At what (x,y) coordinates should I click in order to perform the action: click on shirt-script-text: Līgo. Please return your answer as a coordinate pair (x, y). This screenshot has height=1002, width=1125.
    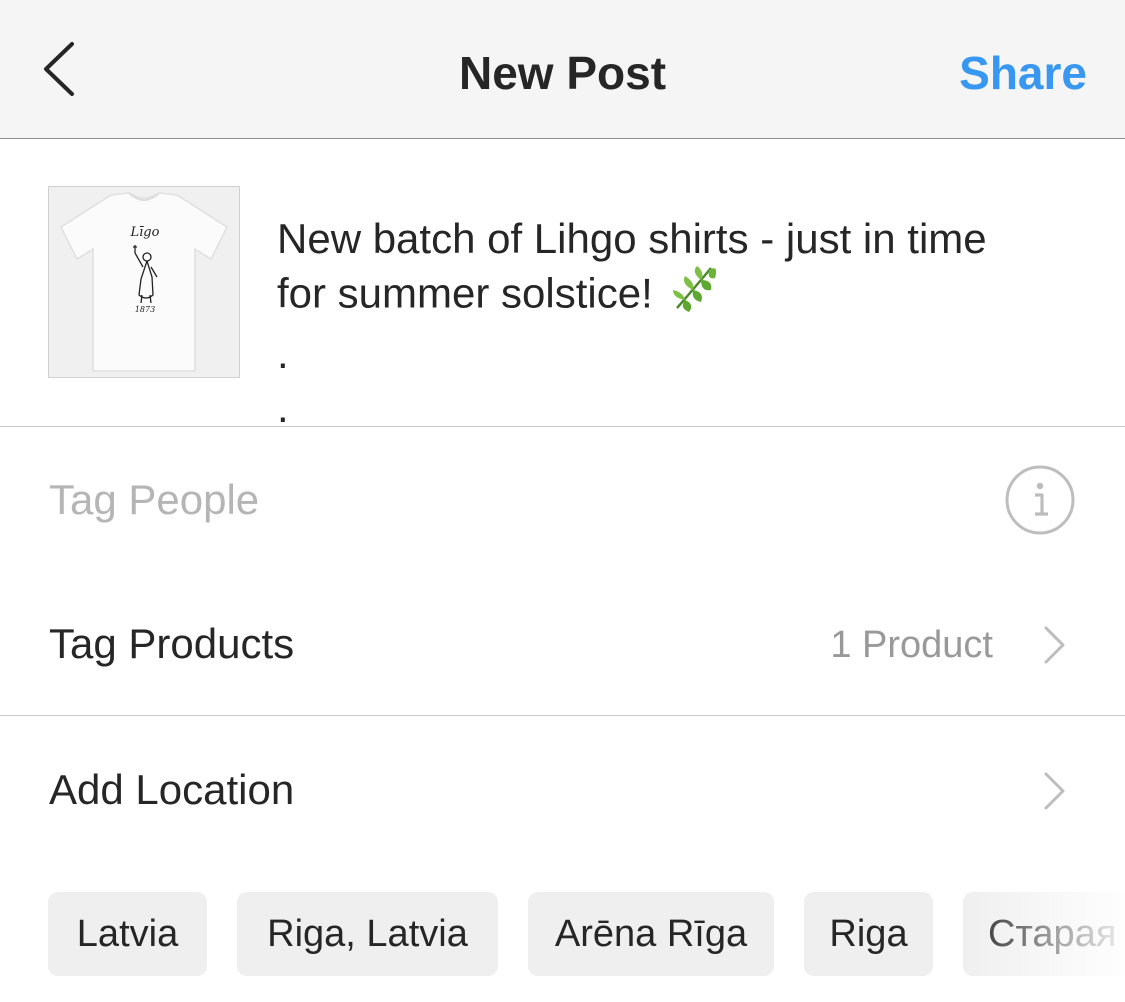
    Looking at the image, I should click on (145, 232).